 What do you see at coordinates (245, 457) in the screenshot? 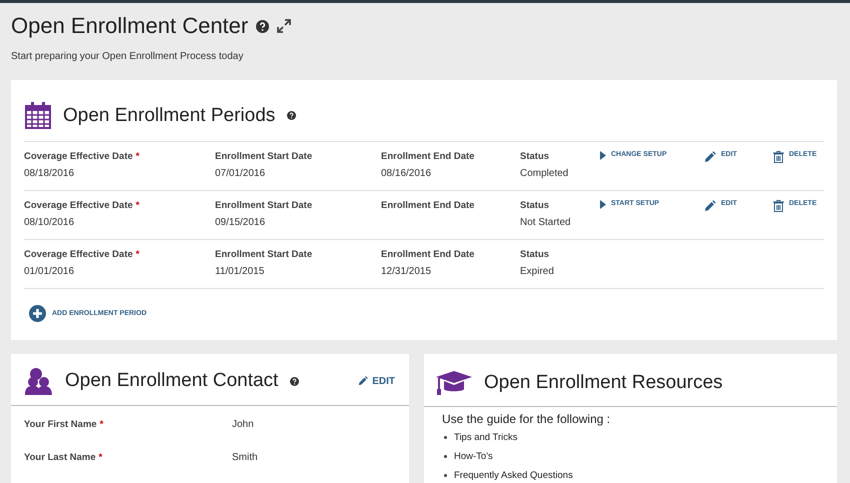
I see `field-value: Smith` at bounding box center [245, 457].